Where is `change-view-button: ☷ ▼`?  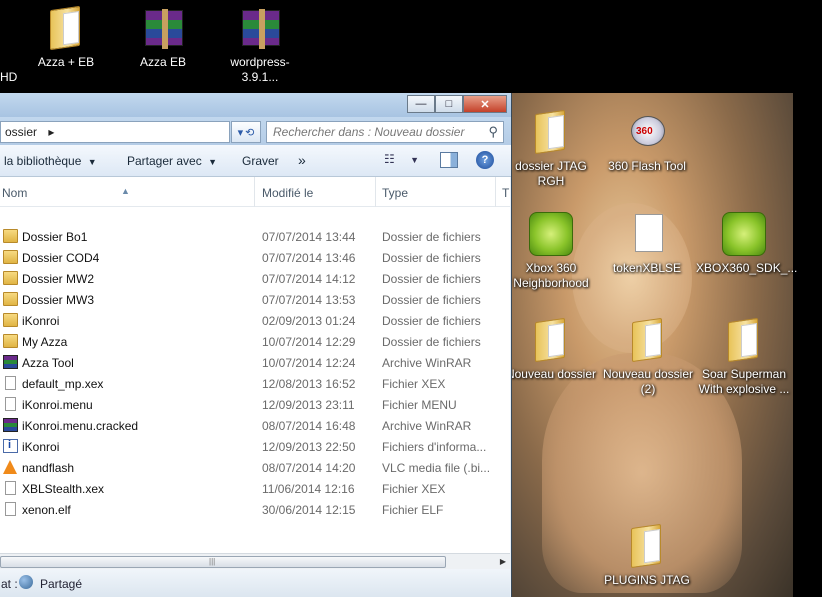
change-view-button: ☷ ▼ is located at coordinates (408, 161).